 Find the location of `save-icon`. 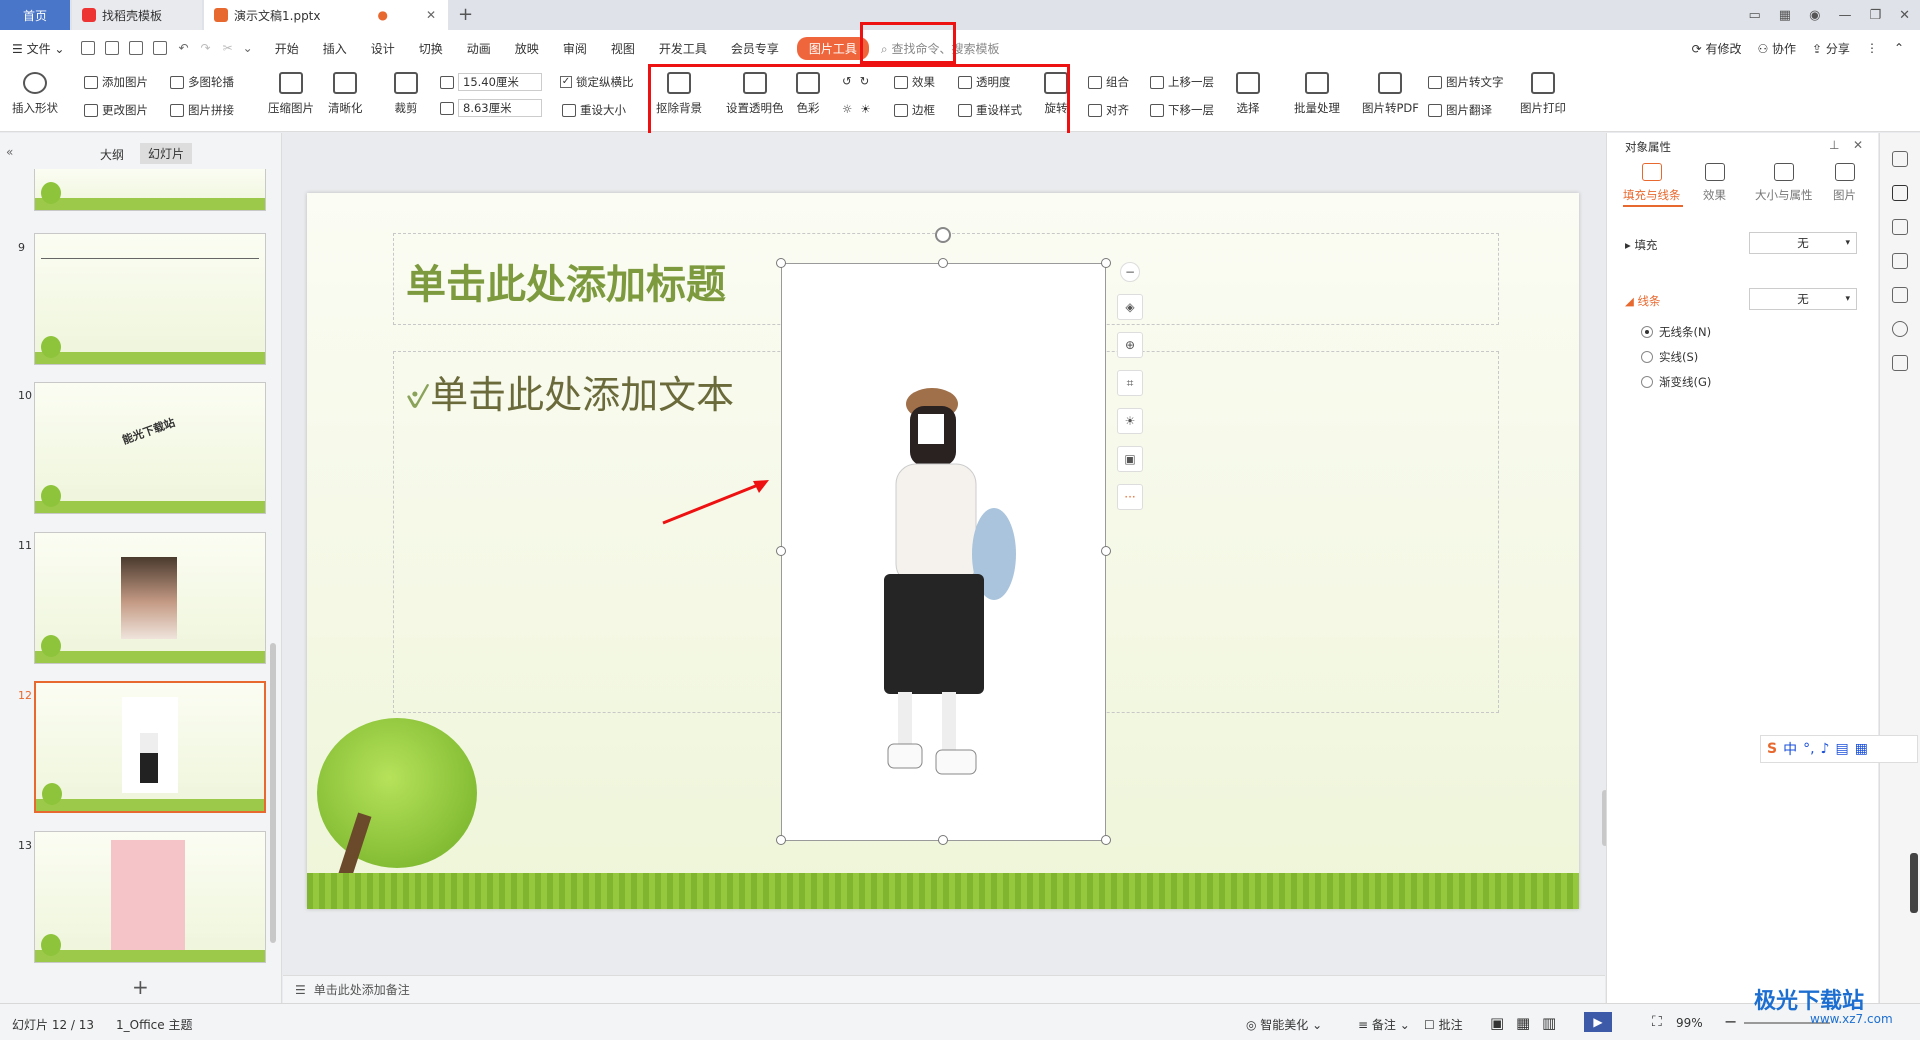

save-icon is located at coordinates (88, 48).